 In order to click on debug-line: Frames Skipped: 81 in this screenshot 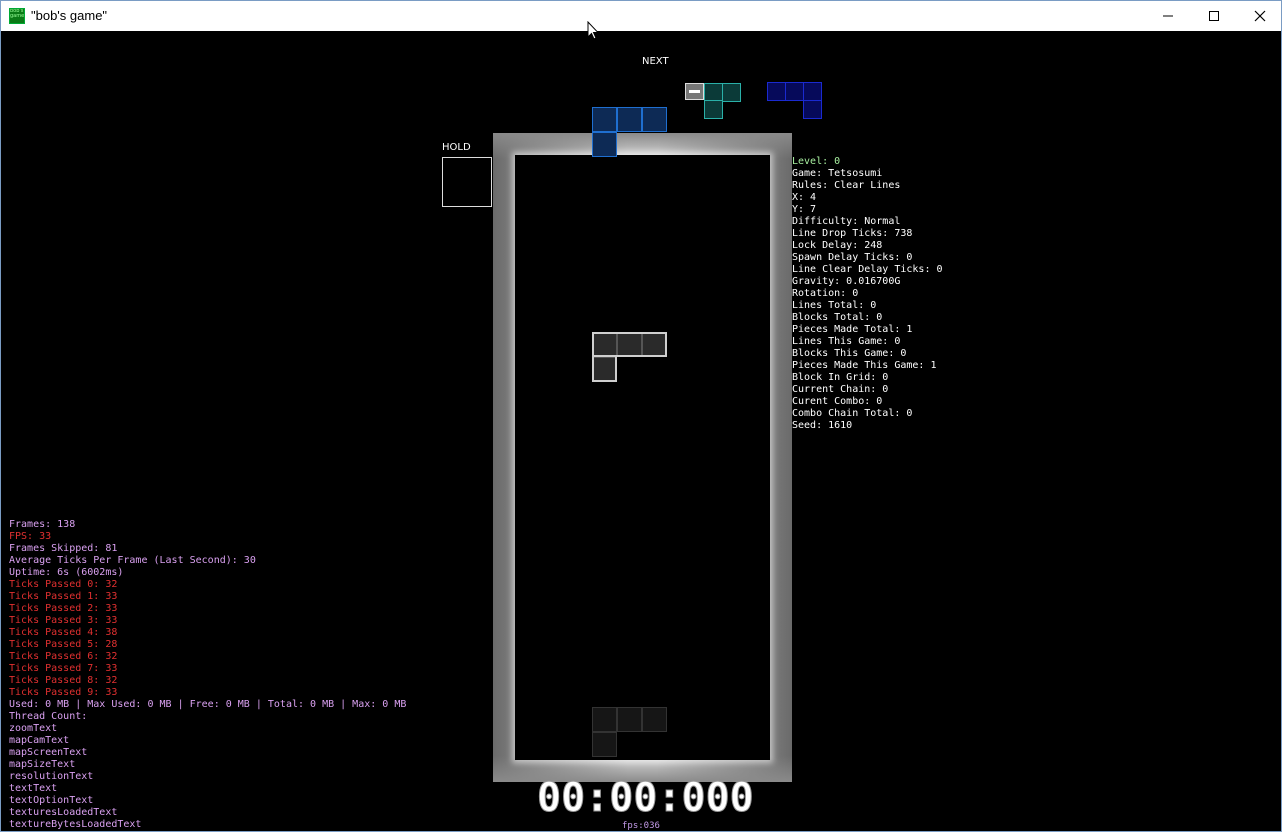, I will do `click(63, 548)`.